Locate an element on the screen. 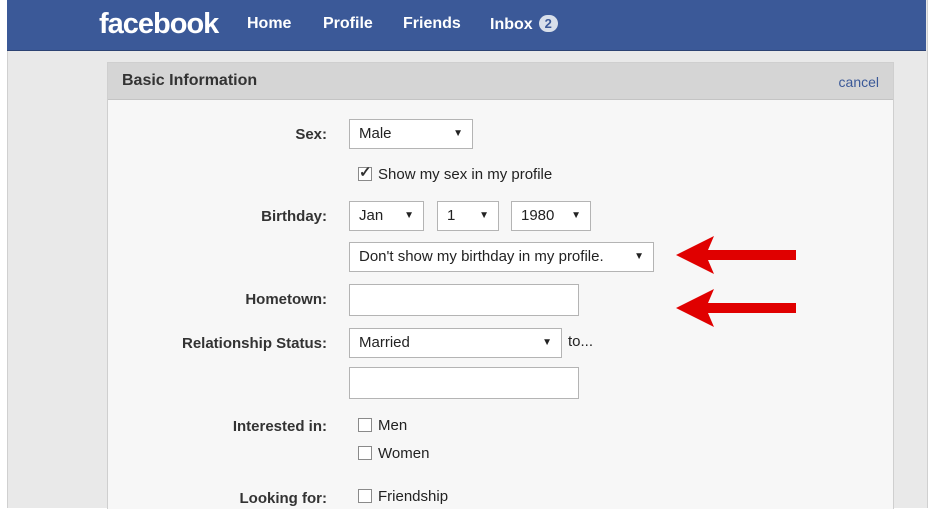 This screenshot has width=933, height=509. inbox-count-badge: 2 is located at coordinates (548, 23).